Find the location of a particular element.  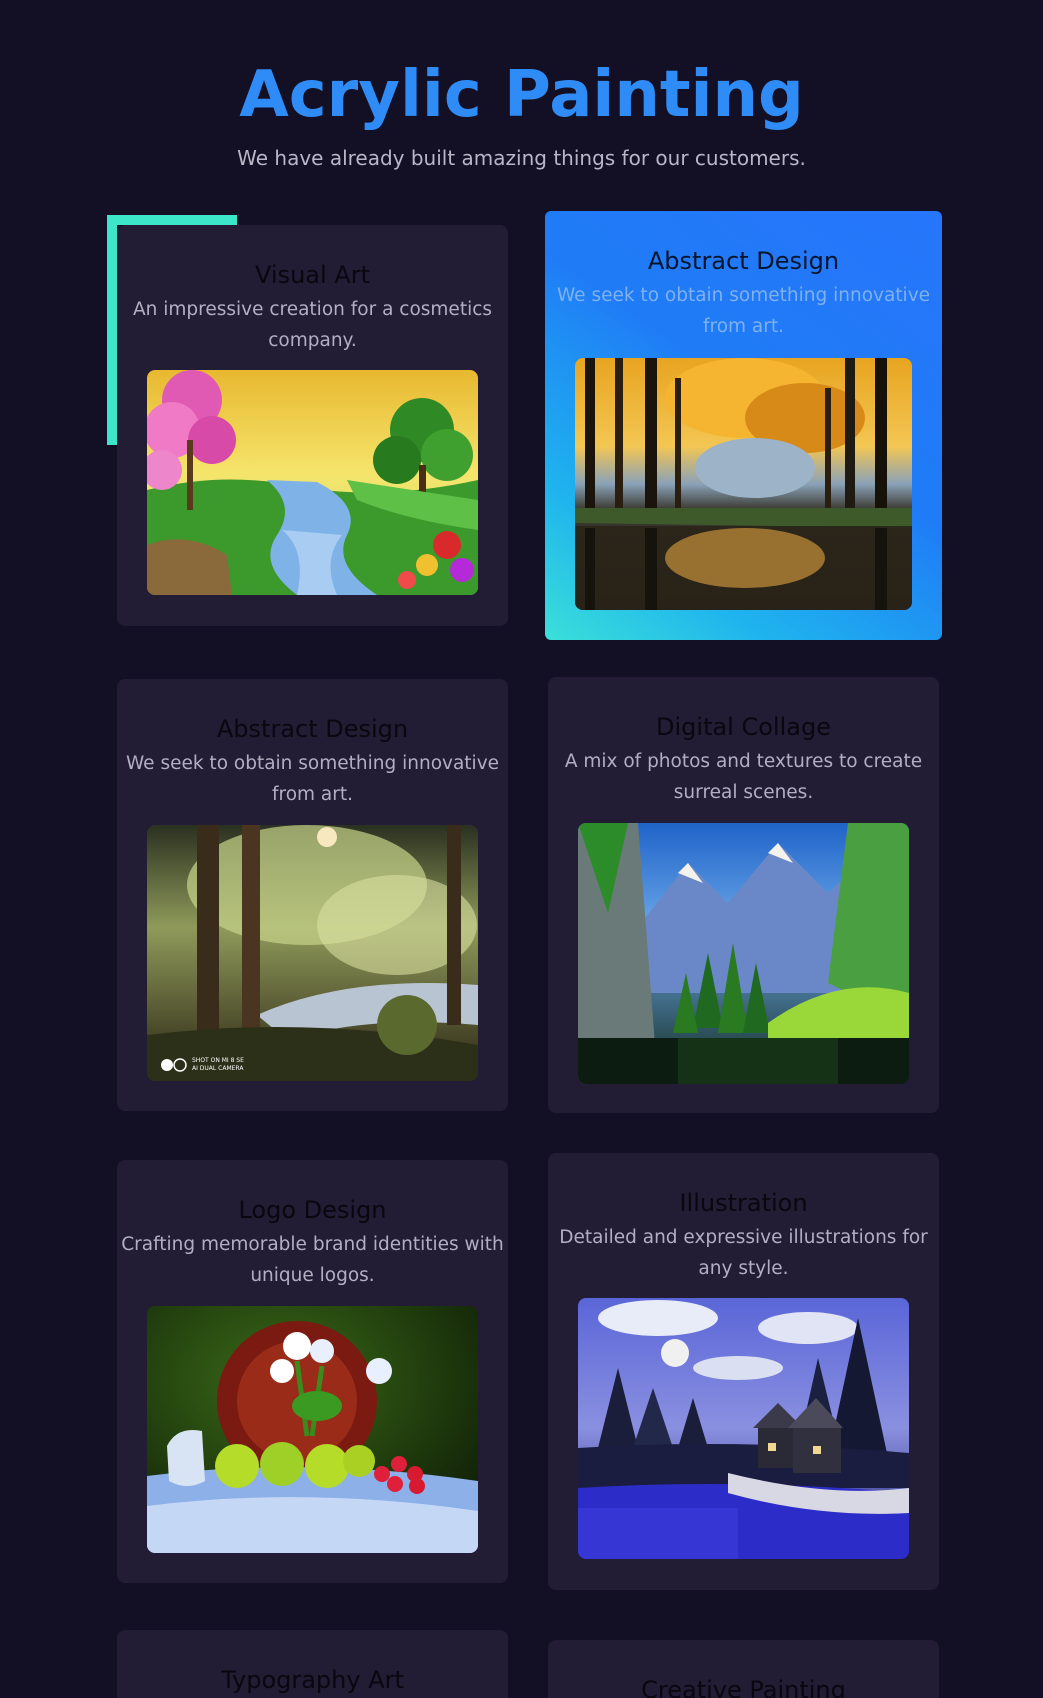

svg-text: AI DUAL CAMERA is located at coordinates (218, 1068).